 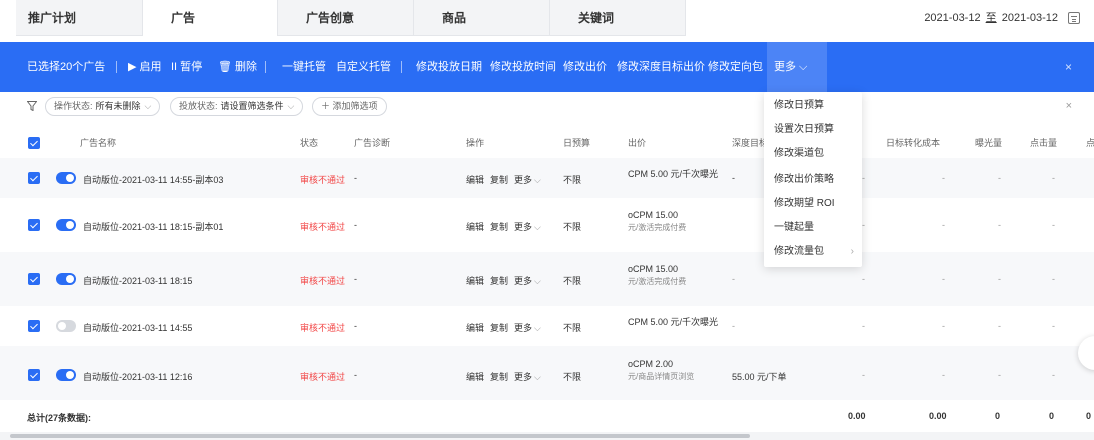 What do you see at coordinates (380, 436) in the screenshot?
I see `scrollbar-thumb` at bounding box center [380, 436].